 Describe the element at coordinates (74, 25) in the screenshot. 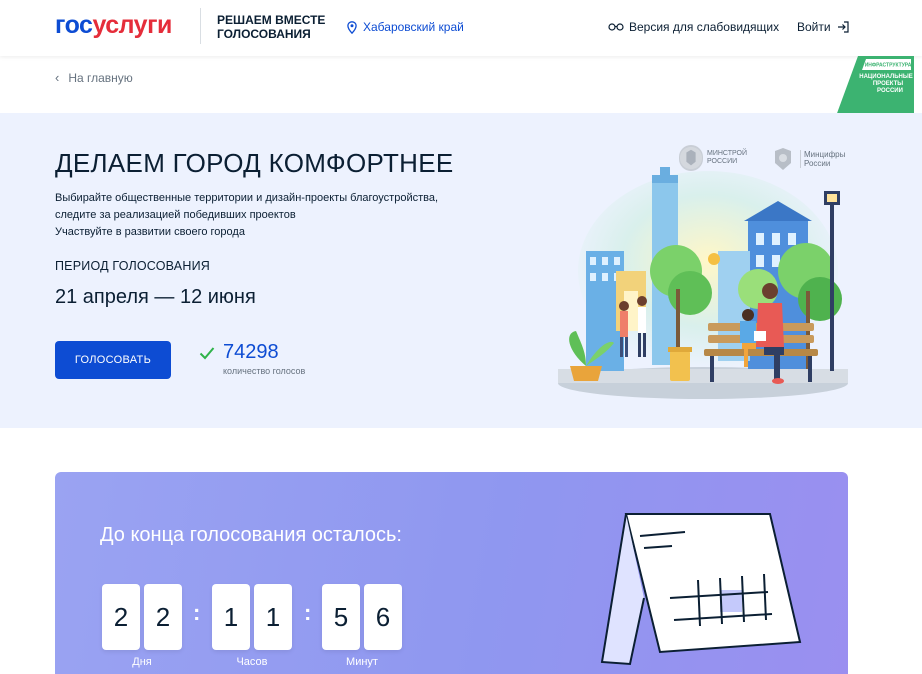

I see `logo-part-gos: гос` at that location.